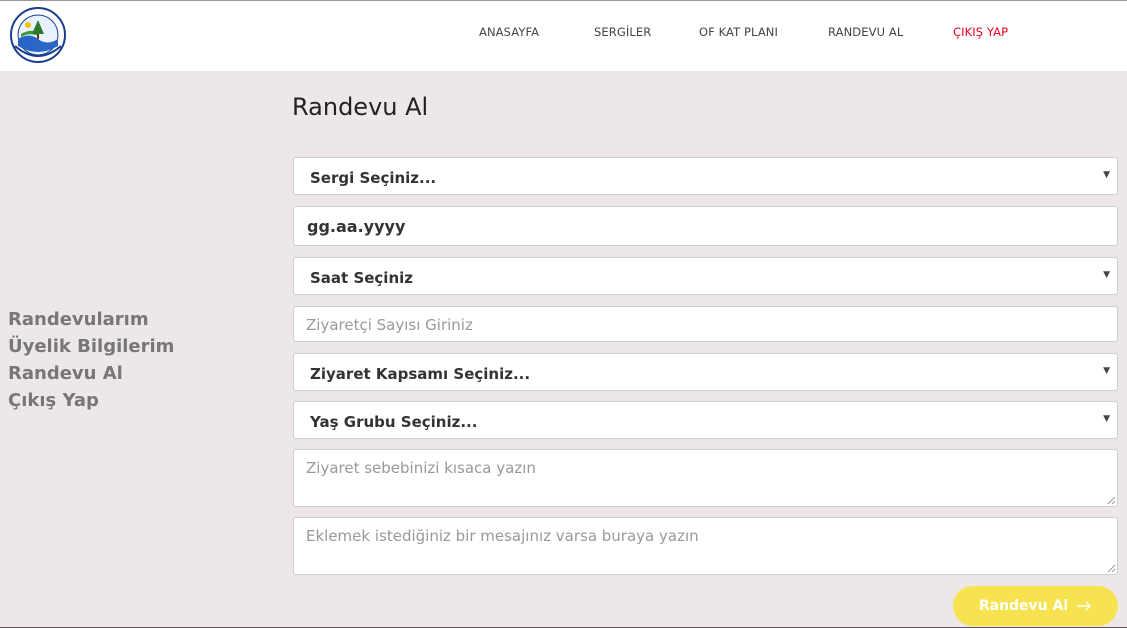  Describe the element at coordinates (705, 324) in the screenshot. I see `visitor-count-input: Ziyaretçi Sayısı Giriniz` at that location.